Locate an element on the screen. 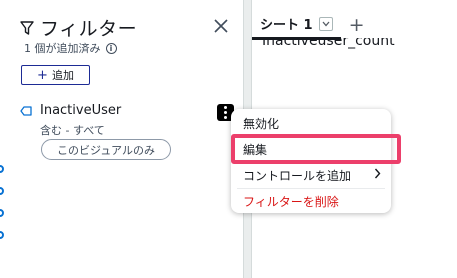 The width and height of the screenshot is (457, 278). visual-title: Inactiveuser_count is located at coordinates (328, 46).